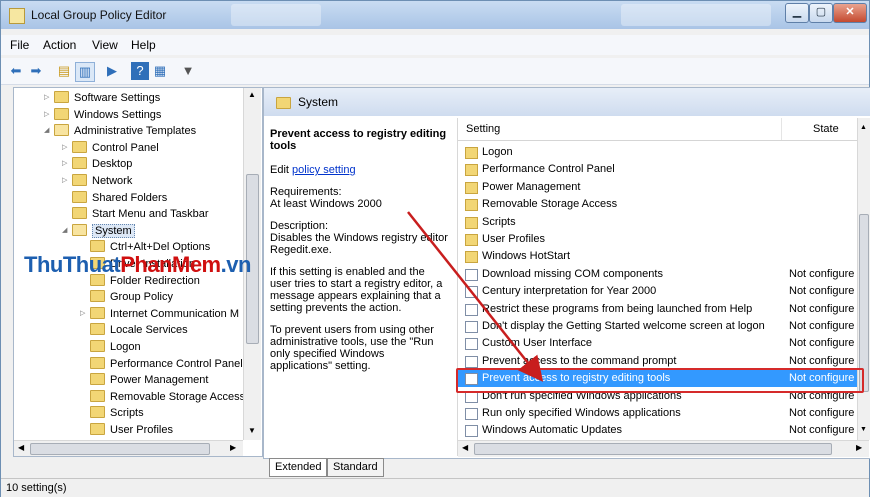  Describe the element at coordinates (114, 198) in the screenshot. I see `tree-item: Shared Folders` at that location.